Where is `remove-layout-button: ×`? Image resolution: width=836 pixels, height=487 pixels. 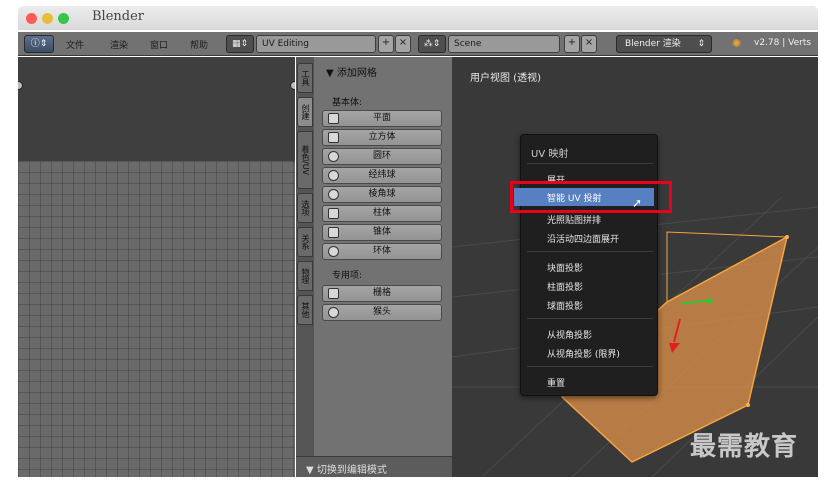
remove-layout-button: × is located at coordinates (403, 44).